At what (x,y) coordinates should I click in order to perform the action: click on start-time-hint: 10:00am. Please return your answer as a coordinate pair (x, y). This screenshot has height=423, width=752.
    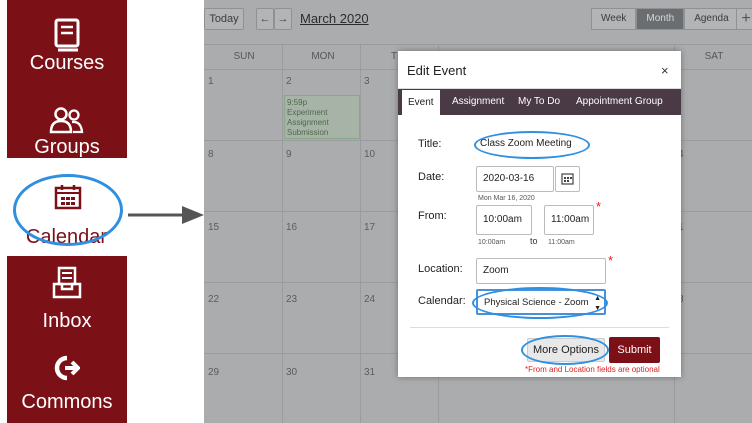
    Looking at the image, I should click on (492, 242).